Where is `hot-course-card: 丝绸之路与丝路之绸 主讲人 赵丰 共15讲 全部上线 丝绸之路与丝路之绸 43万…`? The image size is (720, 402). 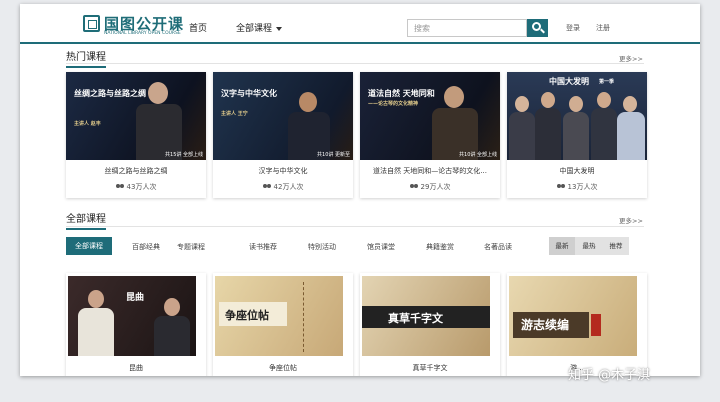 hot-course-card: 丝绸之路与丝路之绸 主讲人 赵丰 共15讲 全部上线 丝绸之路与丝路之绸 43万… is located at coordinates (136, 135).